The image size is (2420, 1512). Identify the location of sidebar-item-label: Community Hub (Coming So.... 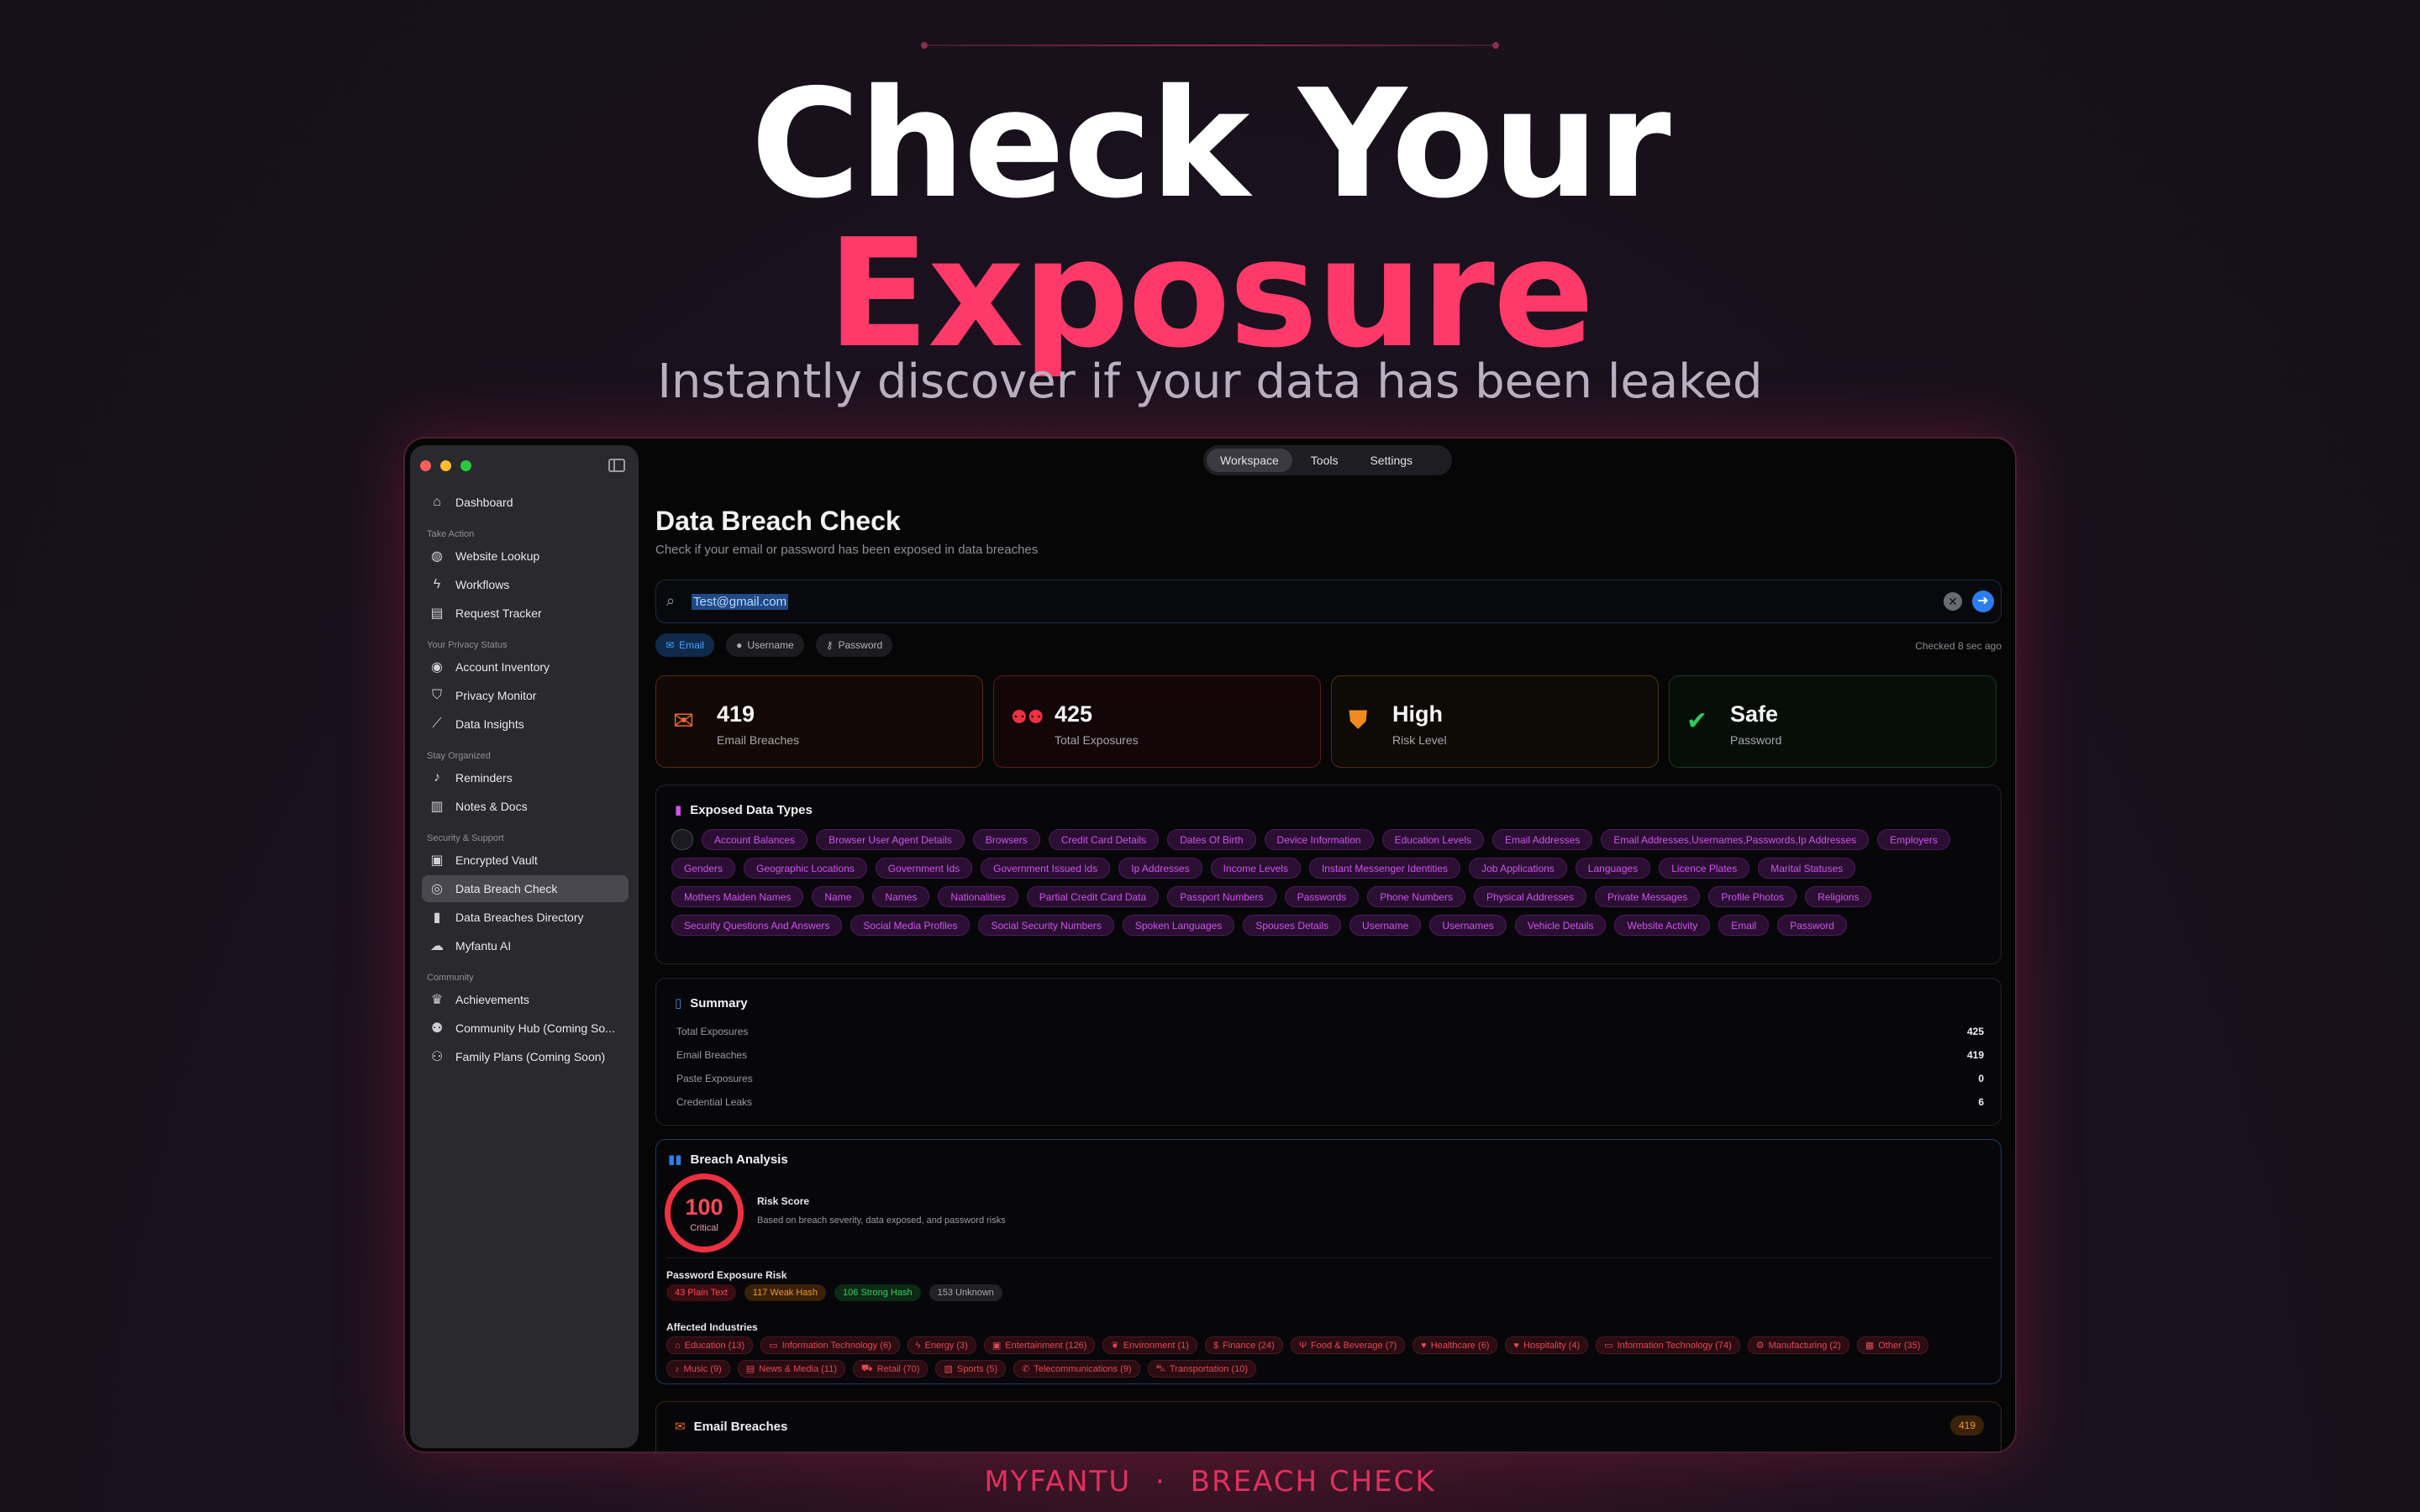
(535, 1028).